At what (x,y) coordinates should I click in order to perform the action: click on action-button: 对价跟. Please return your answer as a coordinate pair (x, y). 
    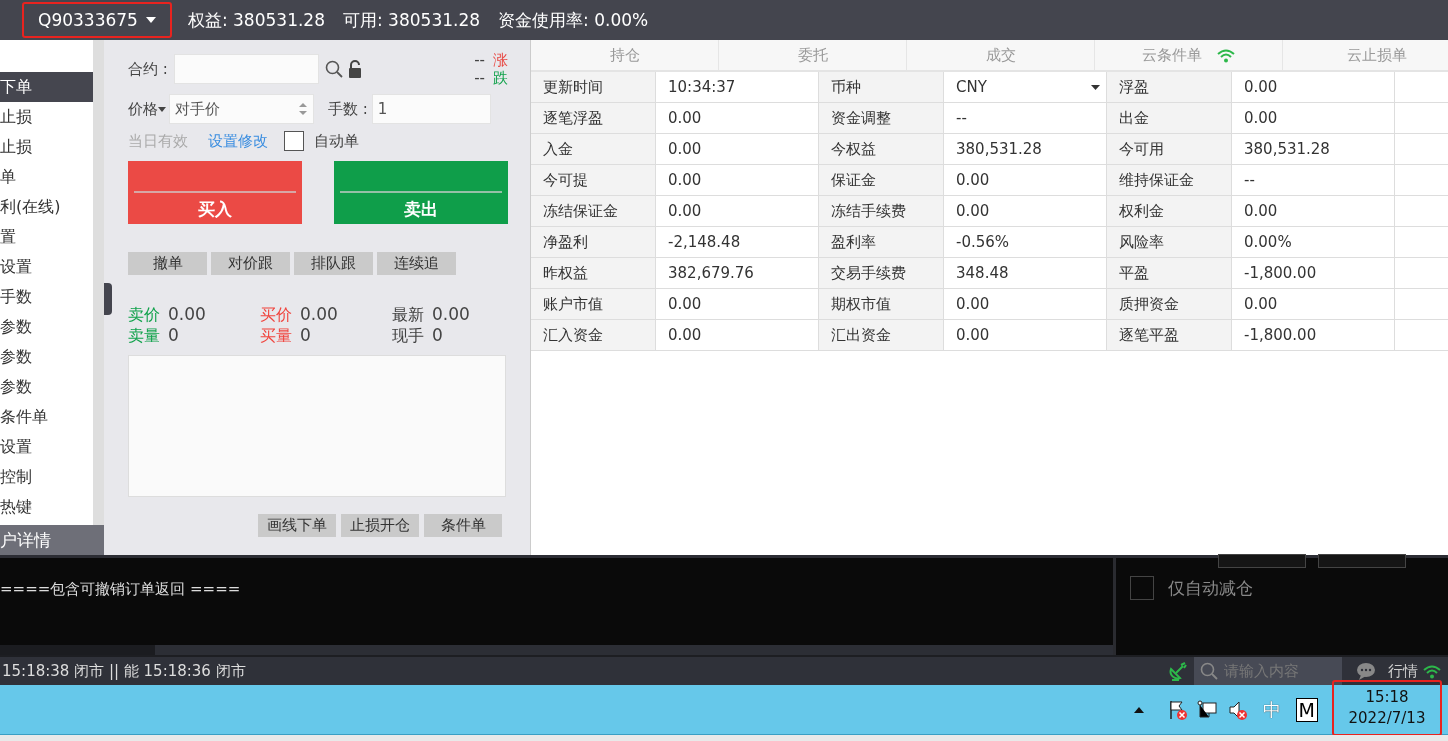
    Looking at the image, I should click on (250, 263).